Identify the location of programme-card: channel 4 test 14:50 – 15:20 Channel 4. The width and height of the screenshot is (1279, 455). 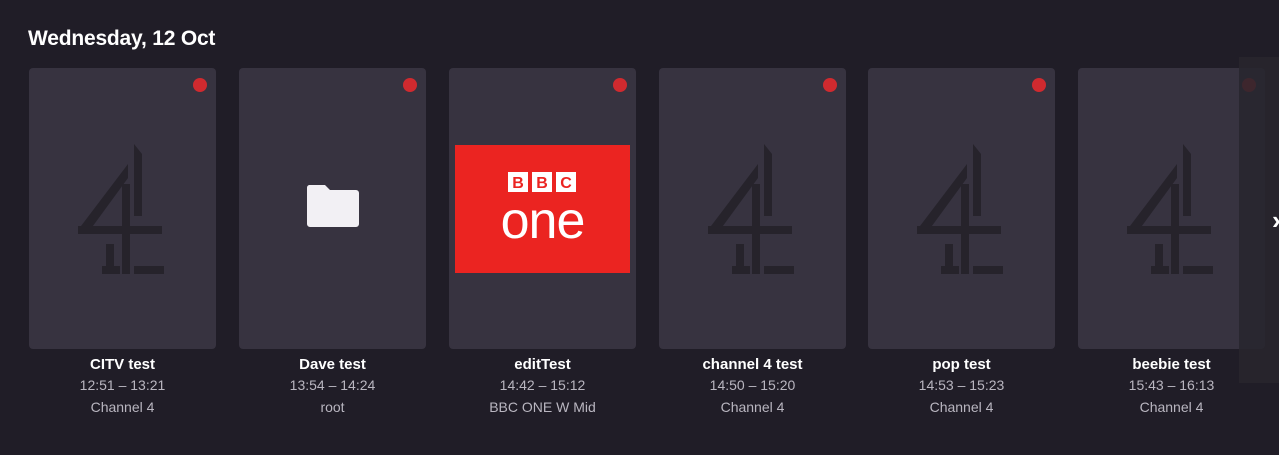
(752, 243).